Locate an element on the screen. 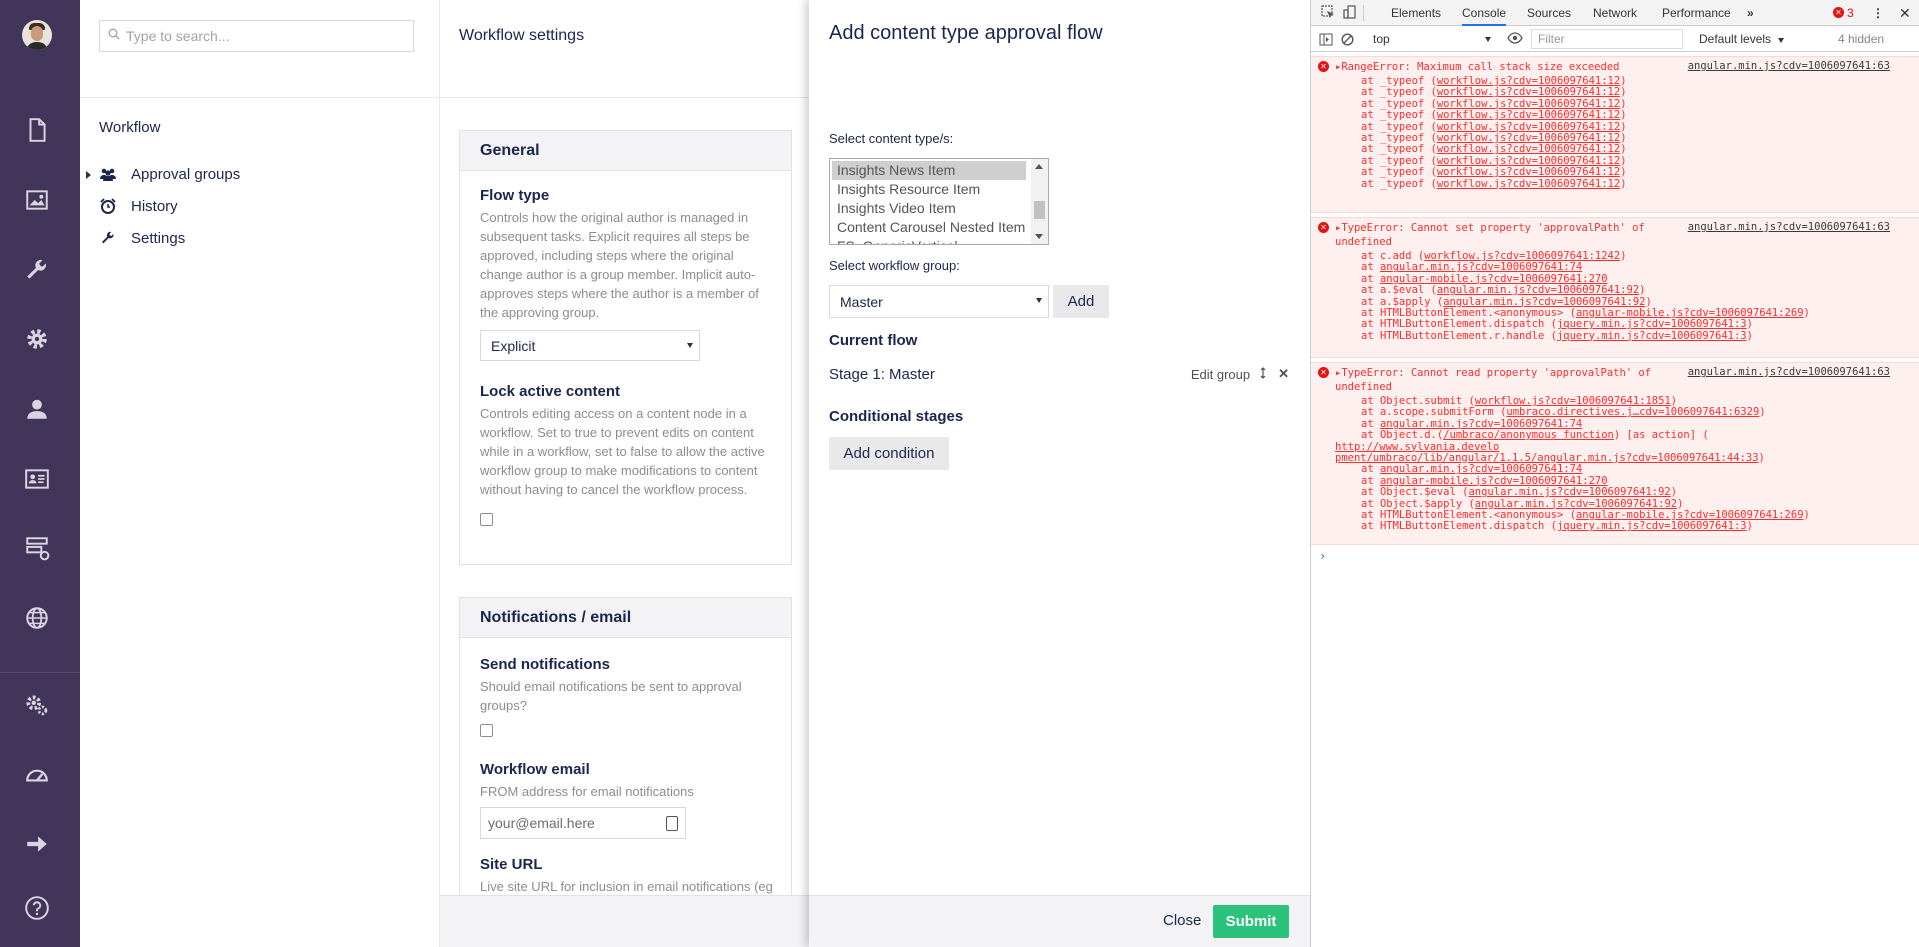  arrow-right-icon is located at coordinates (37, 844).